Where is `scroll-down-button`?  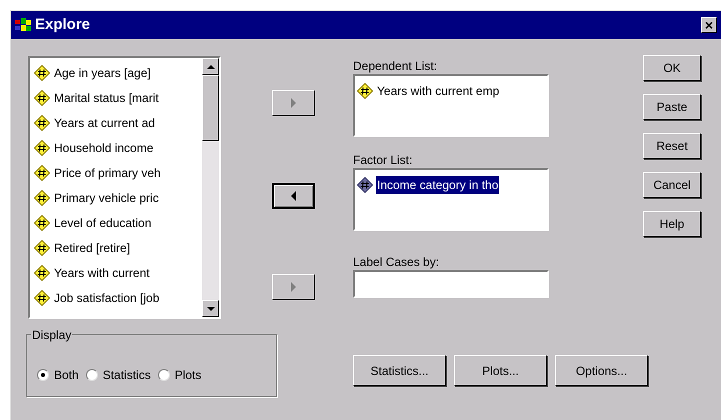 scroll-down-button is located at coordinates (210, 308).